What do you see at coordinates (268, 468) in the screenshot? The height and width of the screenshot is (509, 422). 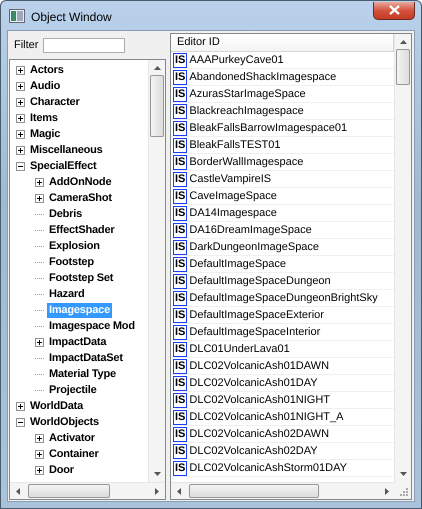 I see `list-item: DLC02VolcanicAshStorm01DAY` at bounding box center [268, 468].